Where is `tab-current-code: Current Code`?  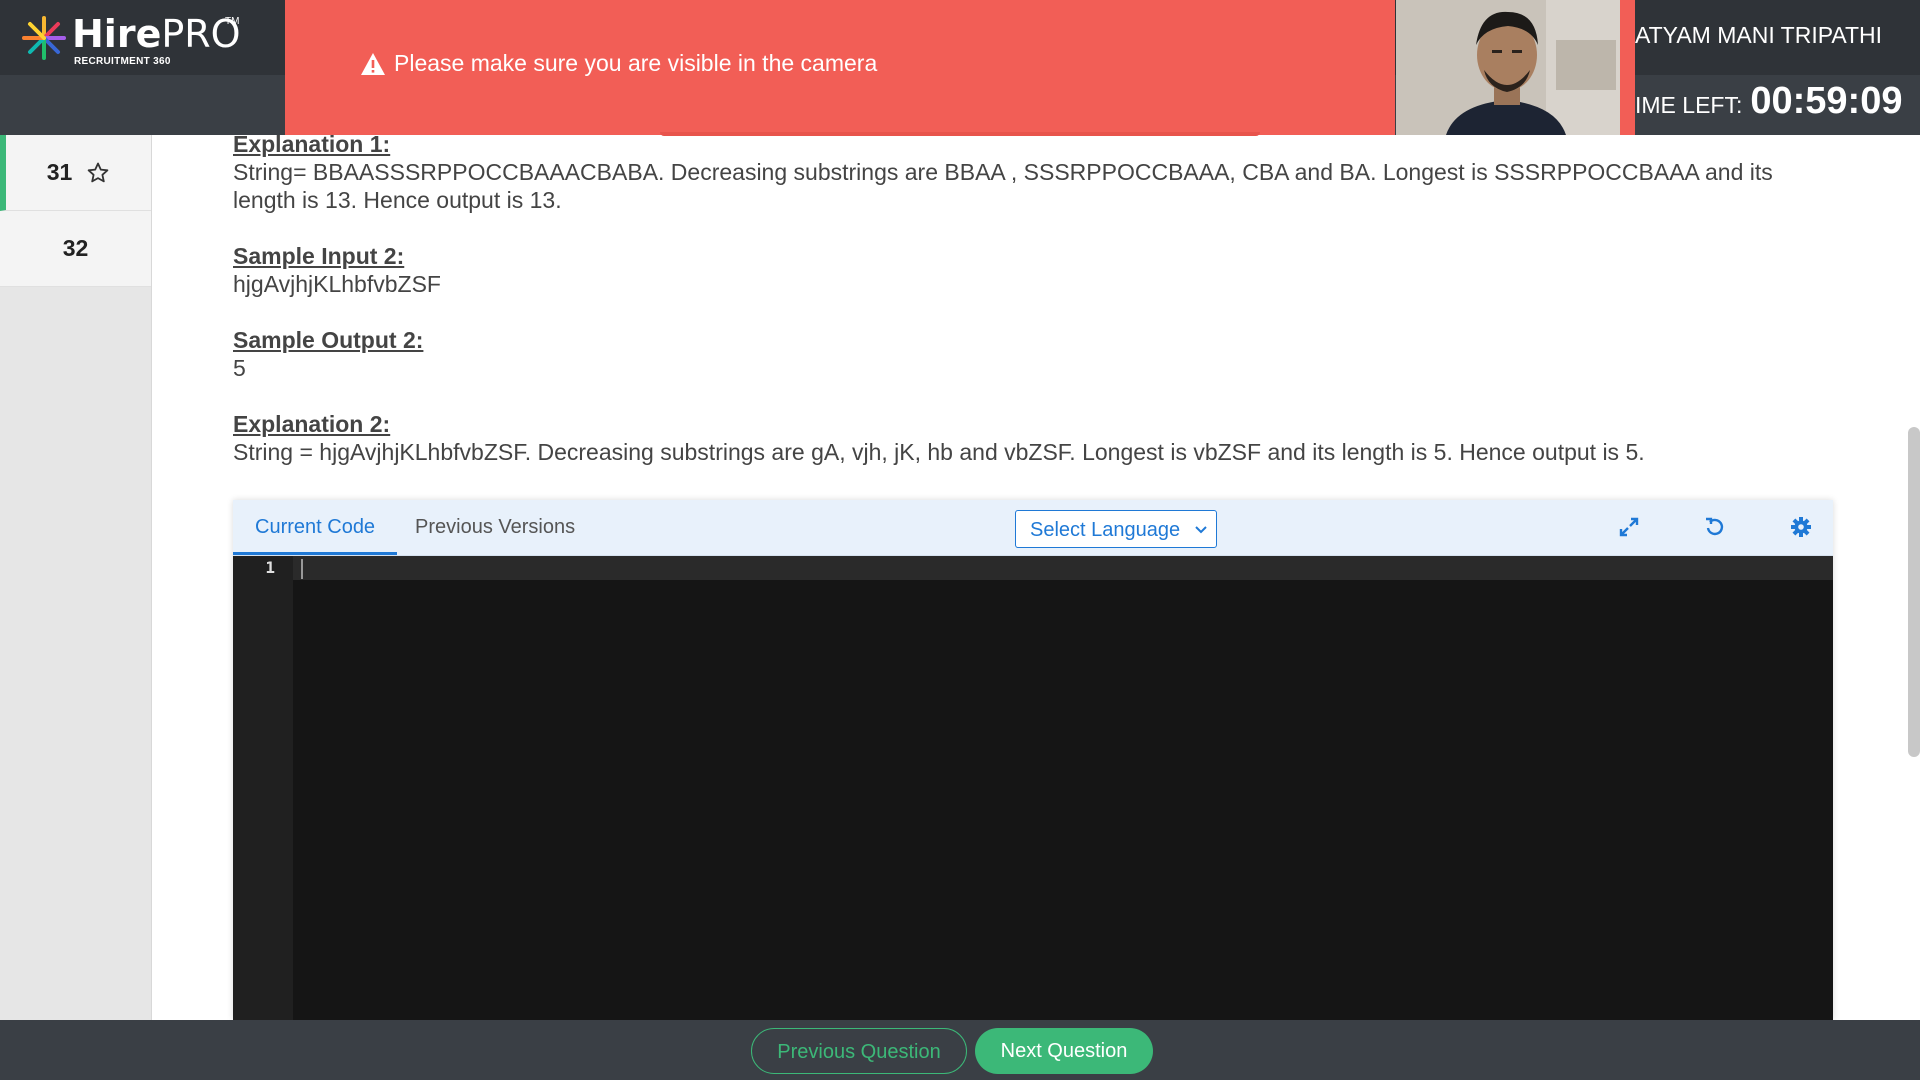 tab-current-code: Current Code is located at coordinates (315, 527).